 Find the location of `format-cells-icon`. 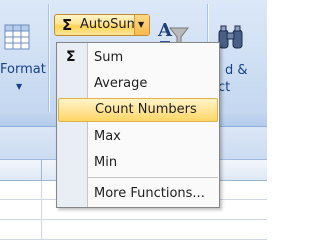

format-cells-icon is located at coordinates (17, 37).